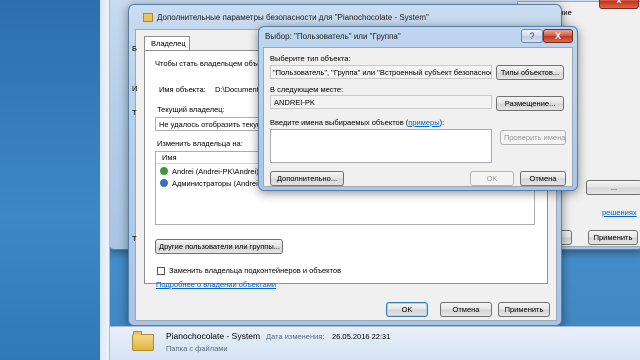 Image resolution: width=640 pixels, height=360 pixels. What do you see at coordinates (381, 146) in the screenshot?
I see `names-input` at bounding box center [381, 146].